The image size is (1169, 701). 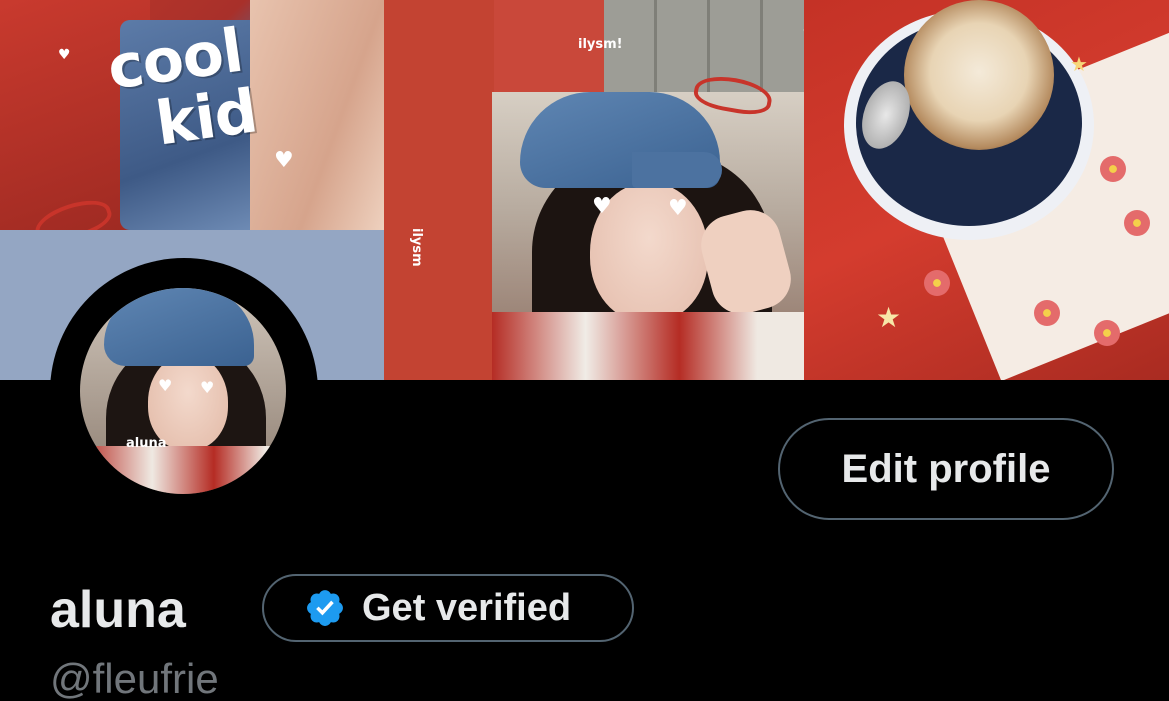 What do you see at coordinates (946, 469) in the screenshot?
I see `edit-profile-button: Edit profile` at bounding box center [946, 469].